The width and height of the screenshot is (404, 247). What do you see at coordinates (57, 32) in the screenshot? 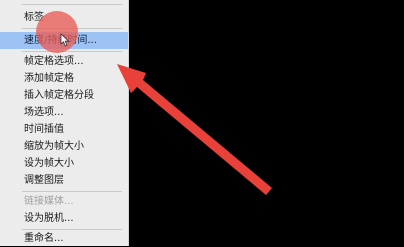
I see `click-highlight-circle` at bounding box center [57, 32].